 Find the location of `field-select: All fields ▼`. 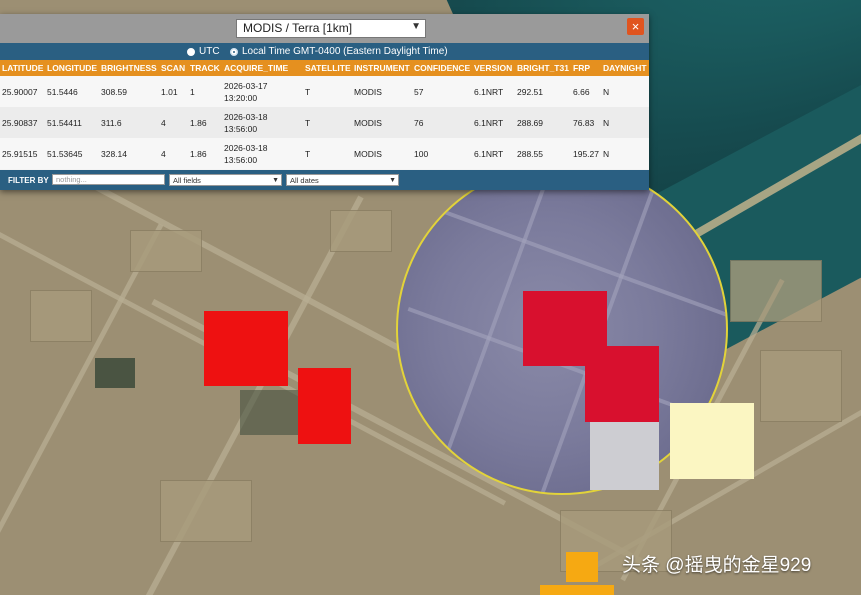

field-select: All fields ▼ is located at coordinates (225, 180).